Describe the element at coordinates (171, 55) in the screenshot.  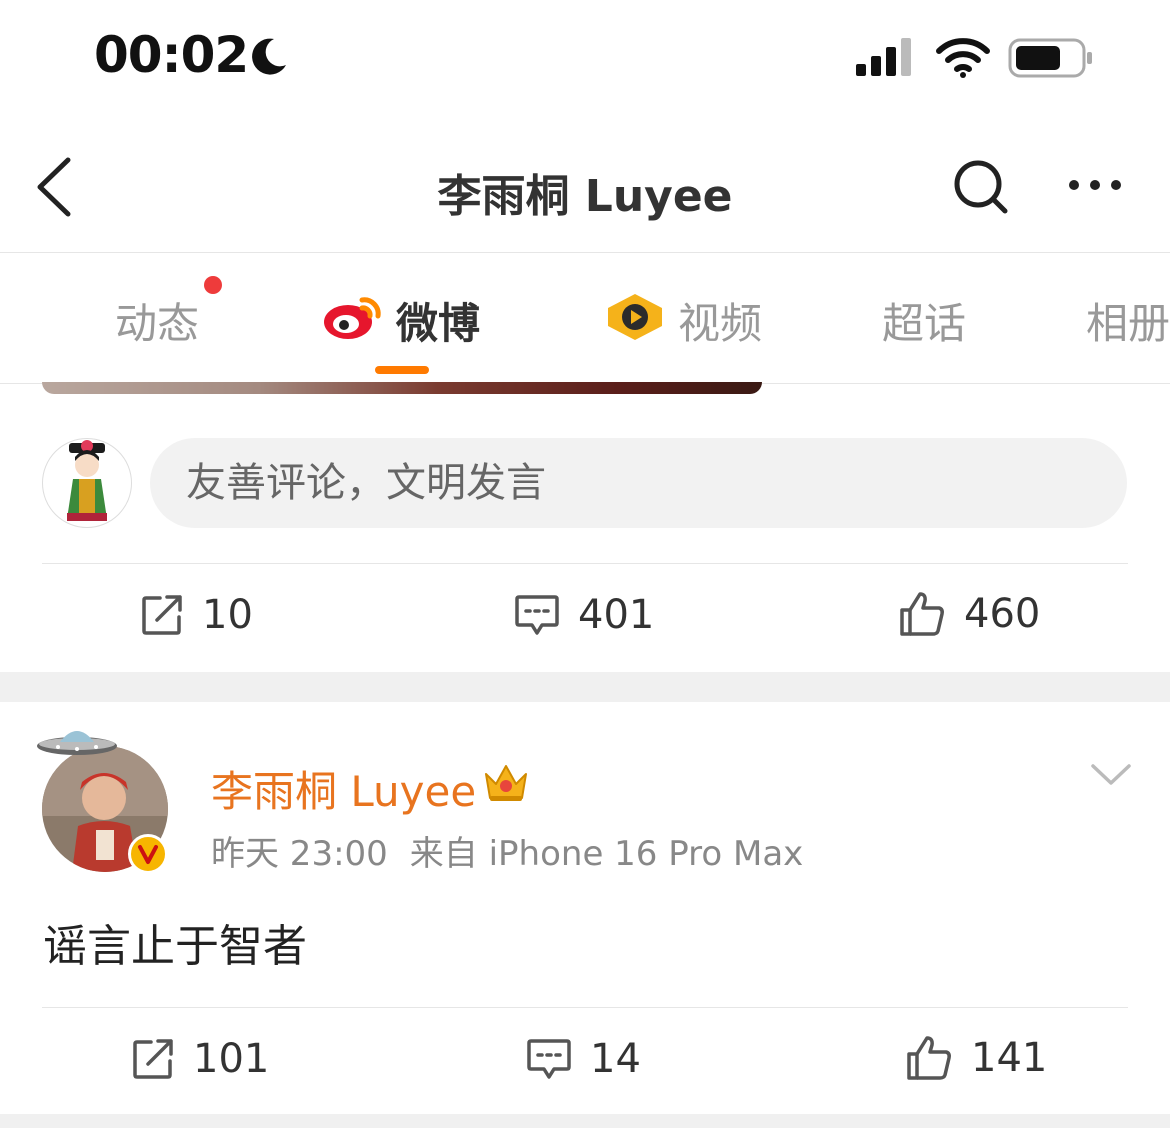
I see `status-time: 00:02` at that location.